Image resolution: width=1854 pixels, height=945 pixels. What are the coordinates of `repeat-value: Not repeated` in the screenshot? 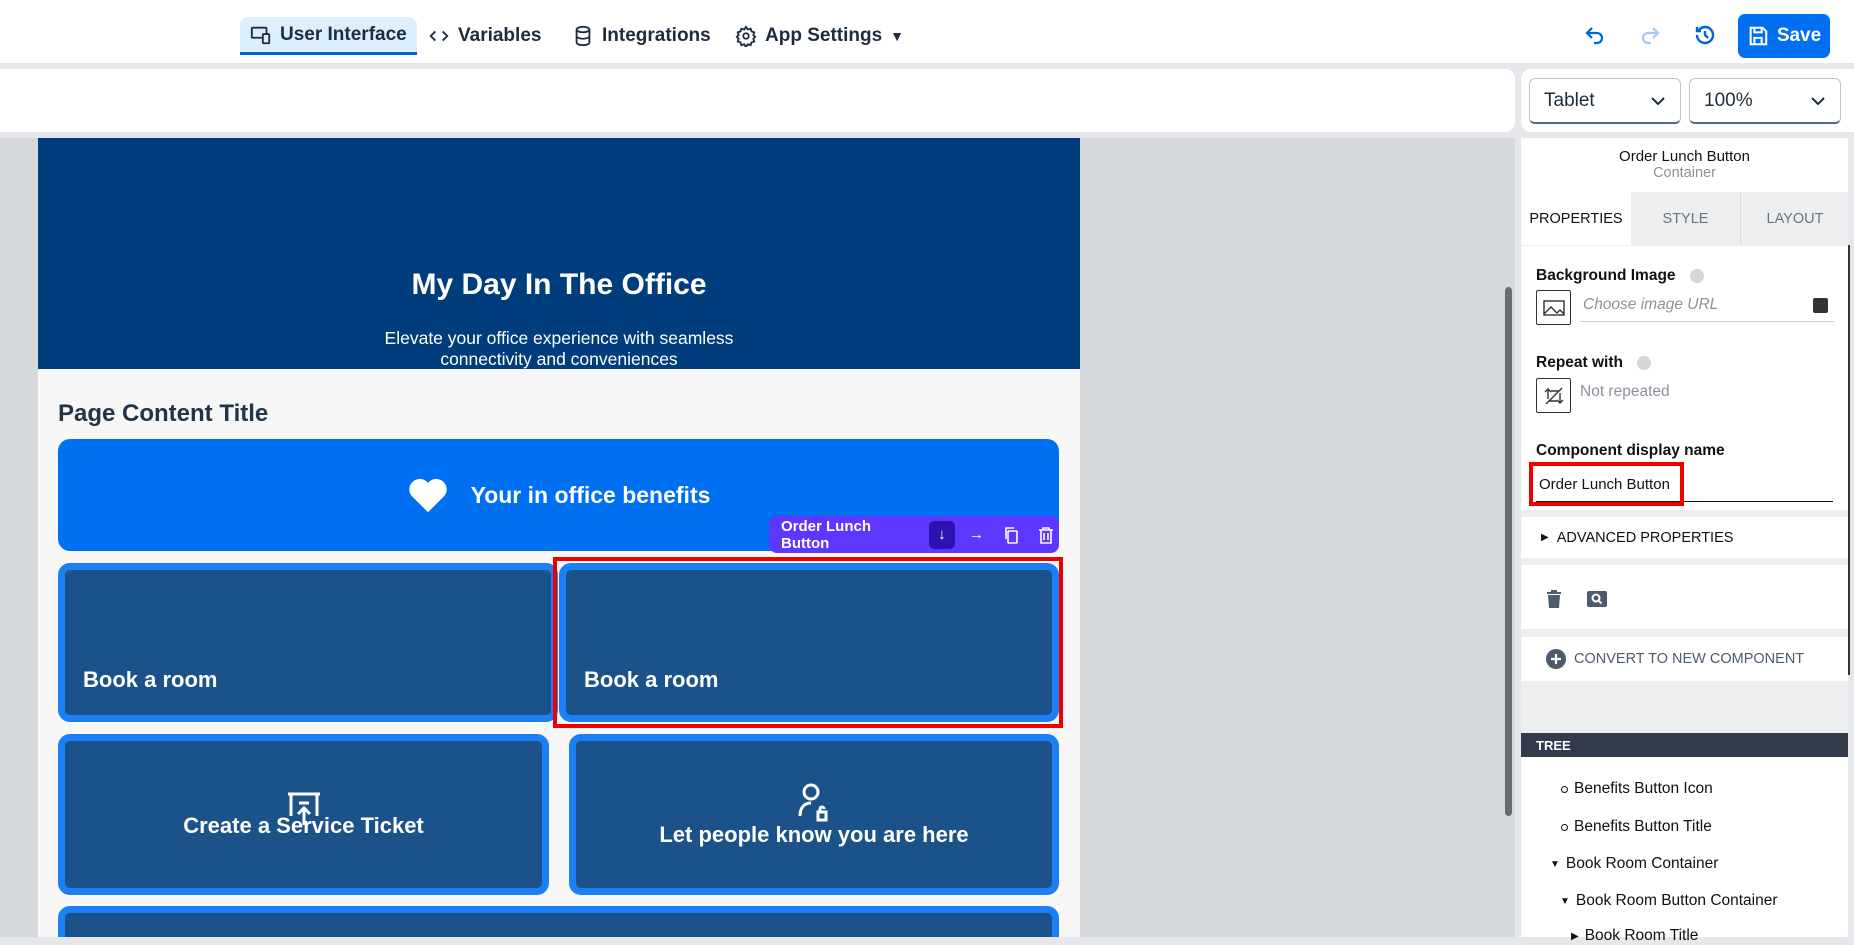 It's located at (1625, 391).